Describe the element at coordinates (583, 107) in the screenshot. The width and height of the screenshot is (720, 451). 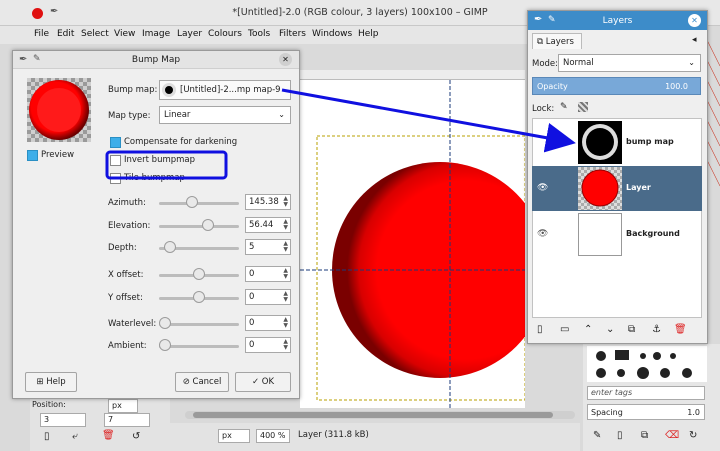
I see `lock-alpha-icon` at that location.